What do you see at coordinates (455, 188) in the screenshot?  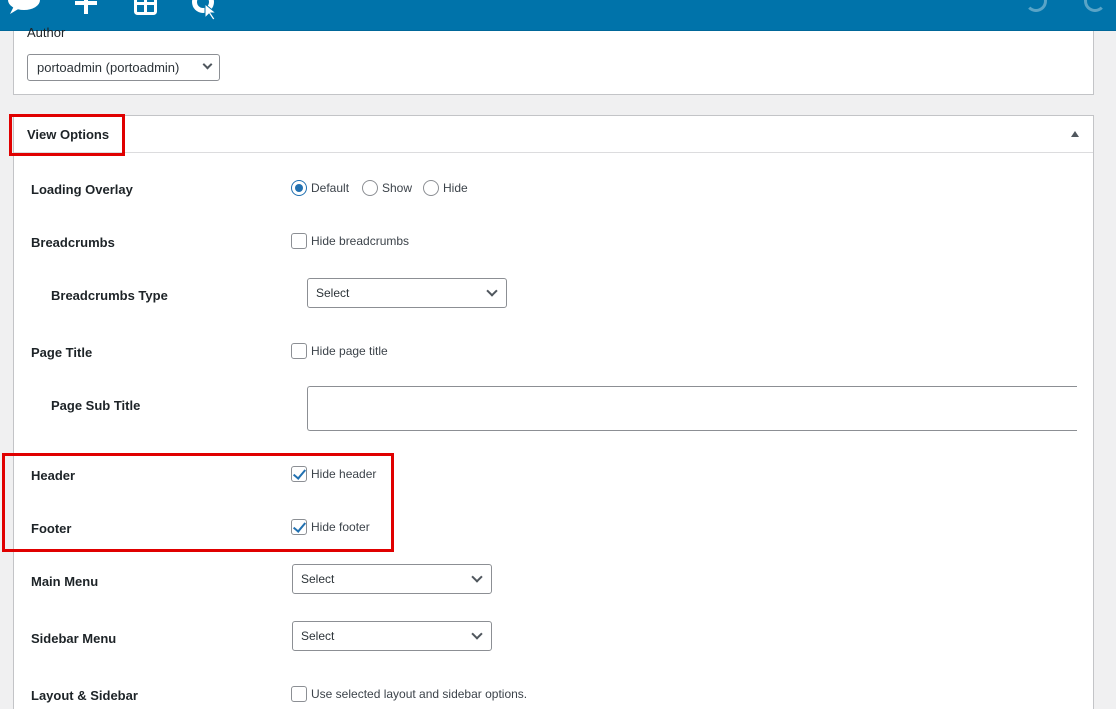 I see `radio-hide-label: Hide` at bounding box center [455, 188].